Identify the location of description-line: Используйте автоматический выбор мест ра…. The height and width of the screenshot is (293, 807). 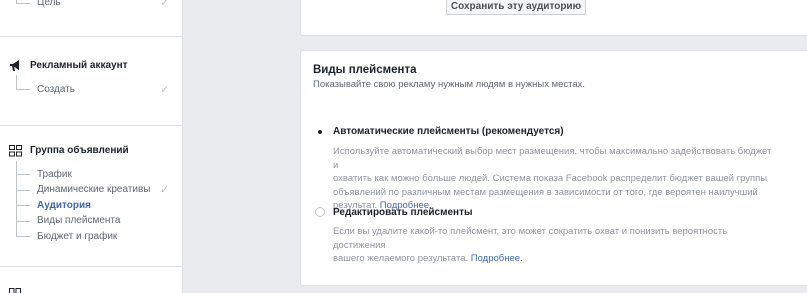
(552, 158).